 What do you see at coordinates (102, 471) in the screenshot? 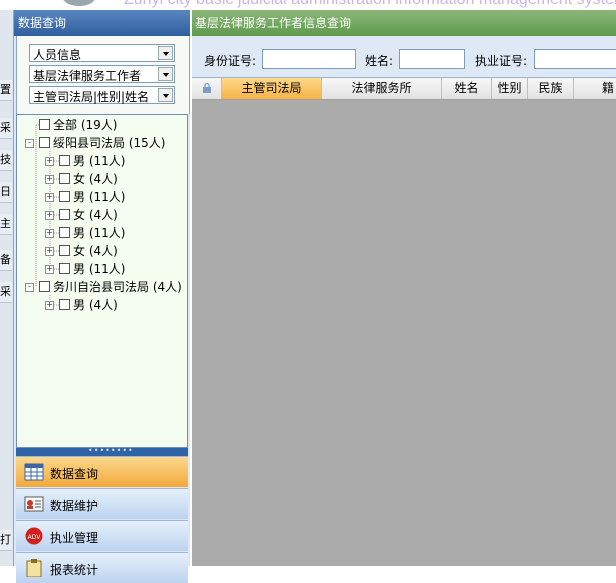
I see `menu-data-query: 数据查询` at bounding box center [102, 471].